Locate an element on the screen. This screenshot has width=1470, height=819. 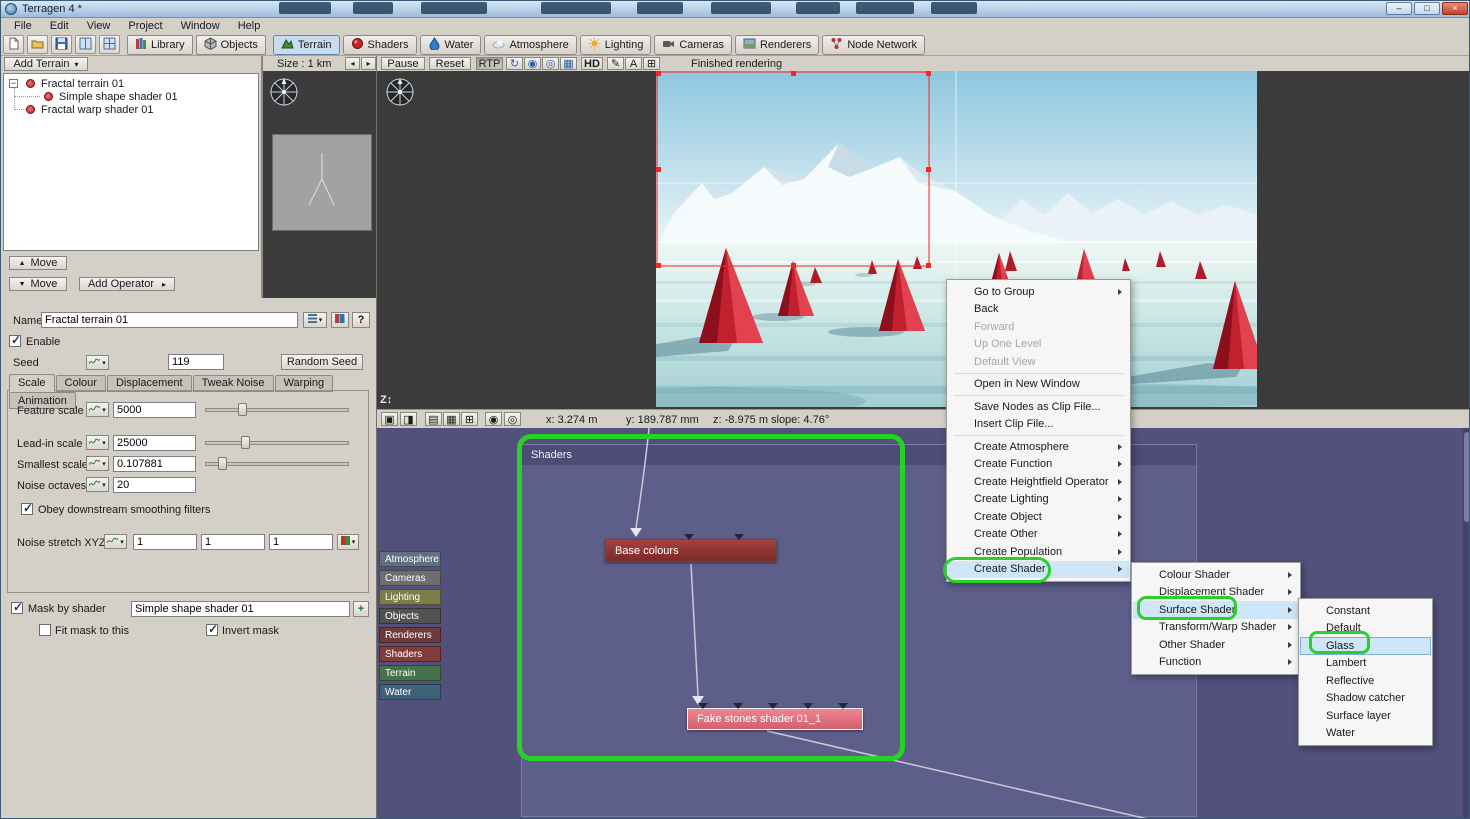
tab-warping: Warping is located at coordinates (304, 383).